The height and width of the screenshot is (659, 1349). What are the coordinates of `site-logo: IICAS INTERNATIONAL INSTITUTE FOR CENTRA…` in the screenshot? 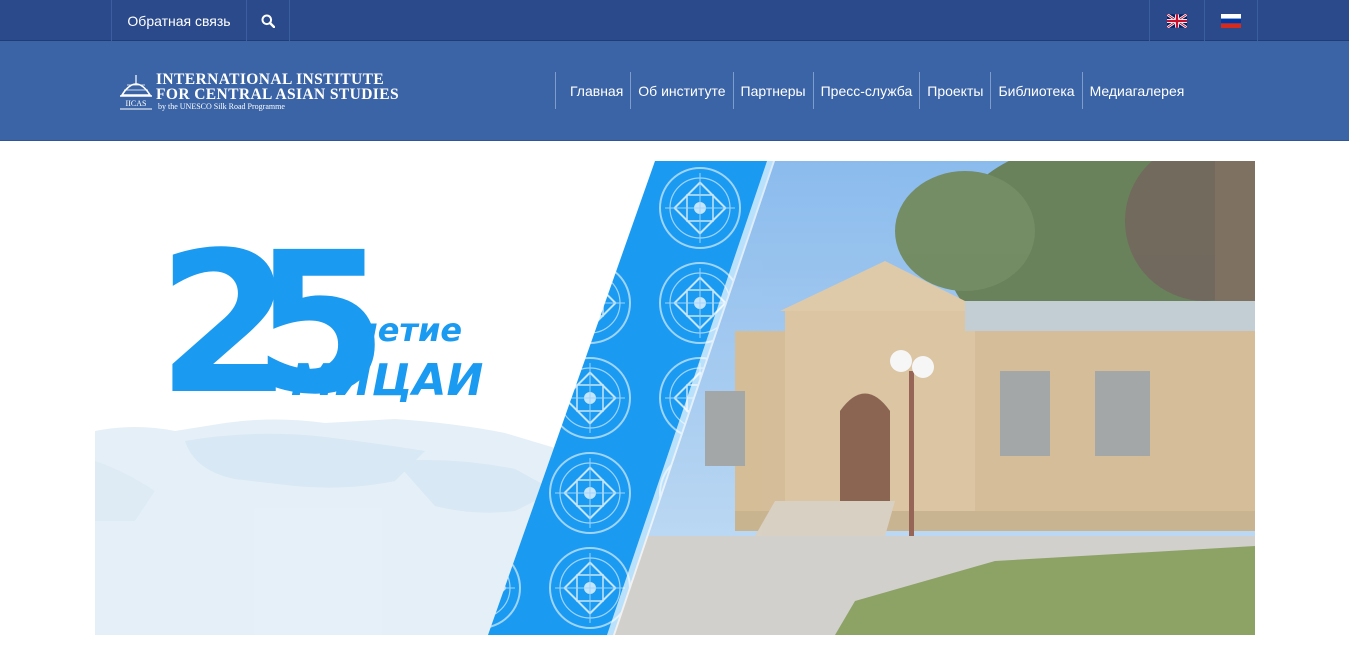 It's located at (258, 93).